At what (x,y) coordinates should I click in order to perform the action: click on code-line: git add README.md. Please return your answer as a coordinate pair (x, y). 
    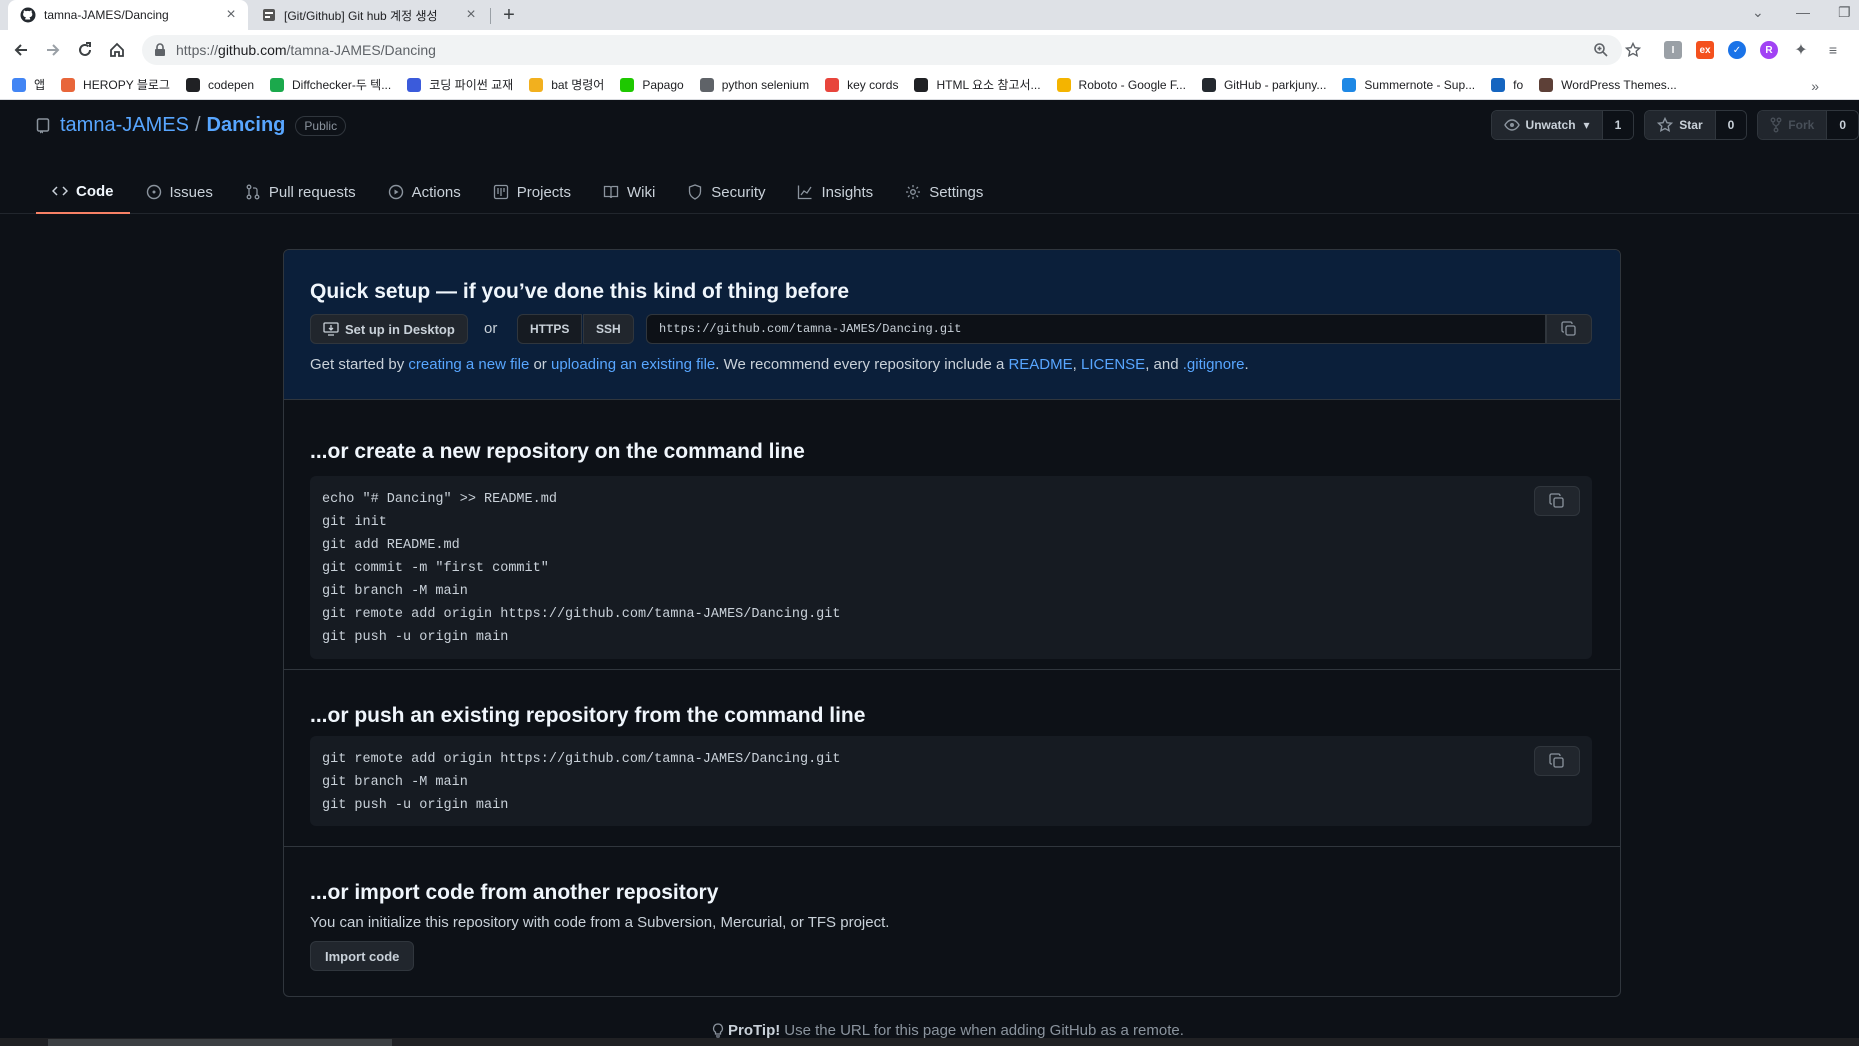
    Looking at the image, I should click on (391, 545).